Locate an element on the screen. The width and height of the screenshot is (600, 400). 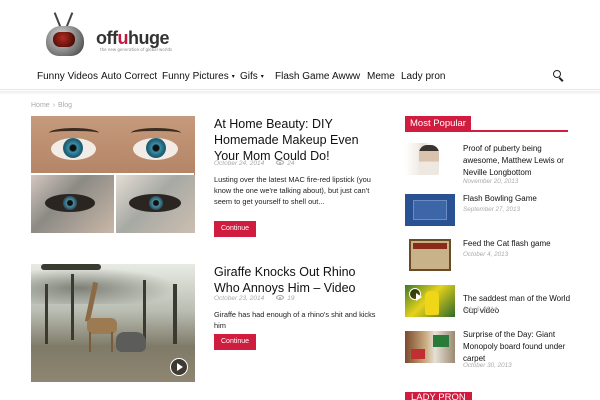
nav-item-lady-pron: Lady pron is located at coordinates (423, 76).